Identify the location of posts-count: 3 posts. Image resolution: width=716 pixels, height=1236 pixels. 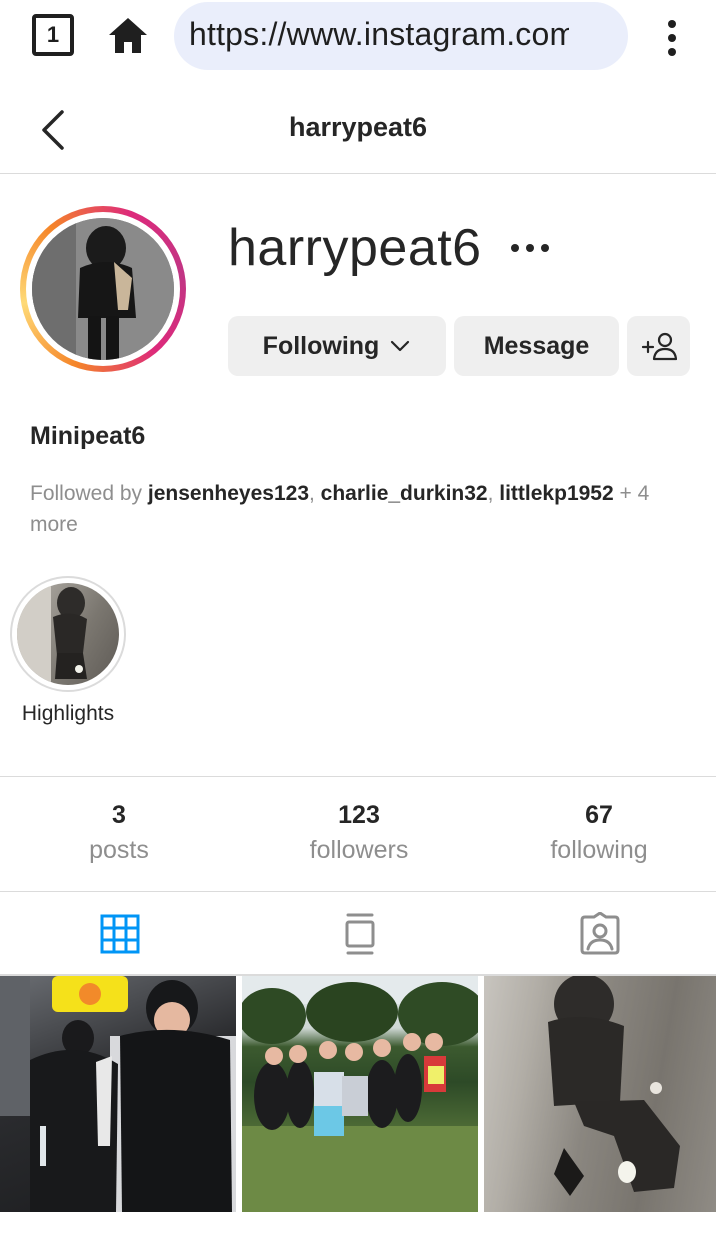
(119, 832).